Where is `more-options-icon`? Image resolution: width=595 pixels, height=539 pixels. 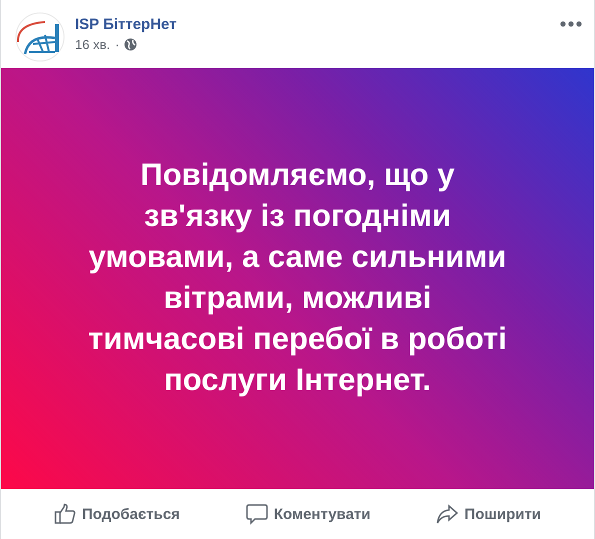 more-options-icon is located at coordinates (571, 24).